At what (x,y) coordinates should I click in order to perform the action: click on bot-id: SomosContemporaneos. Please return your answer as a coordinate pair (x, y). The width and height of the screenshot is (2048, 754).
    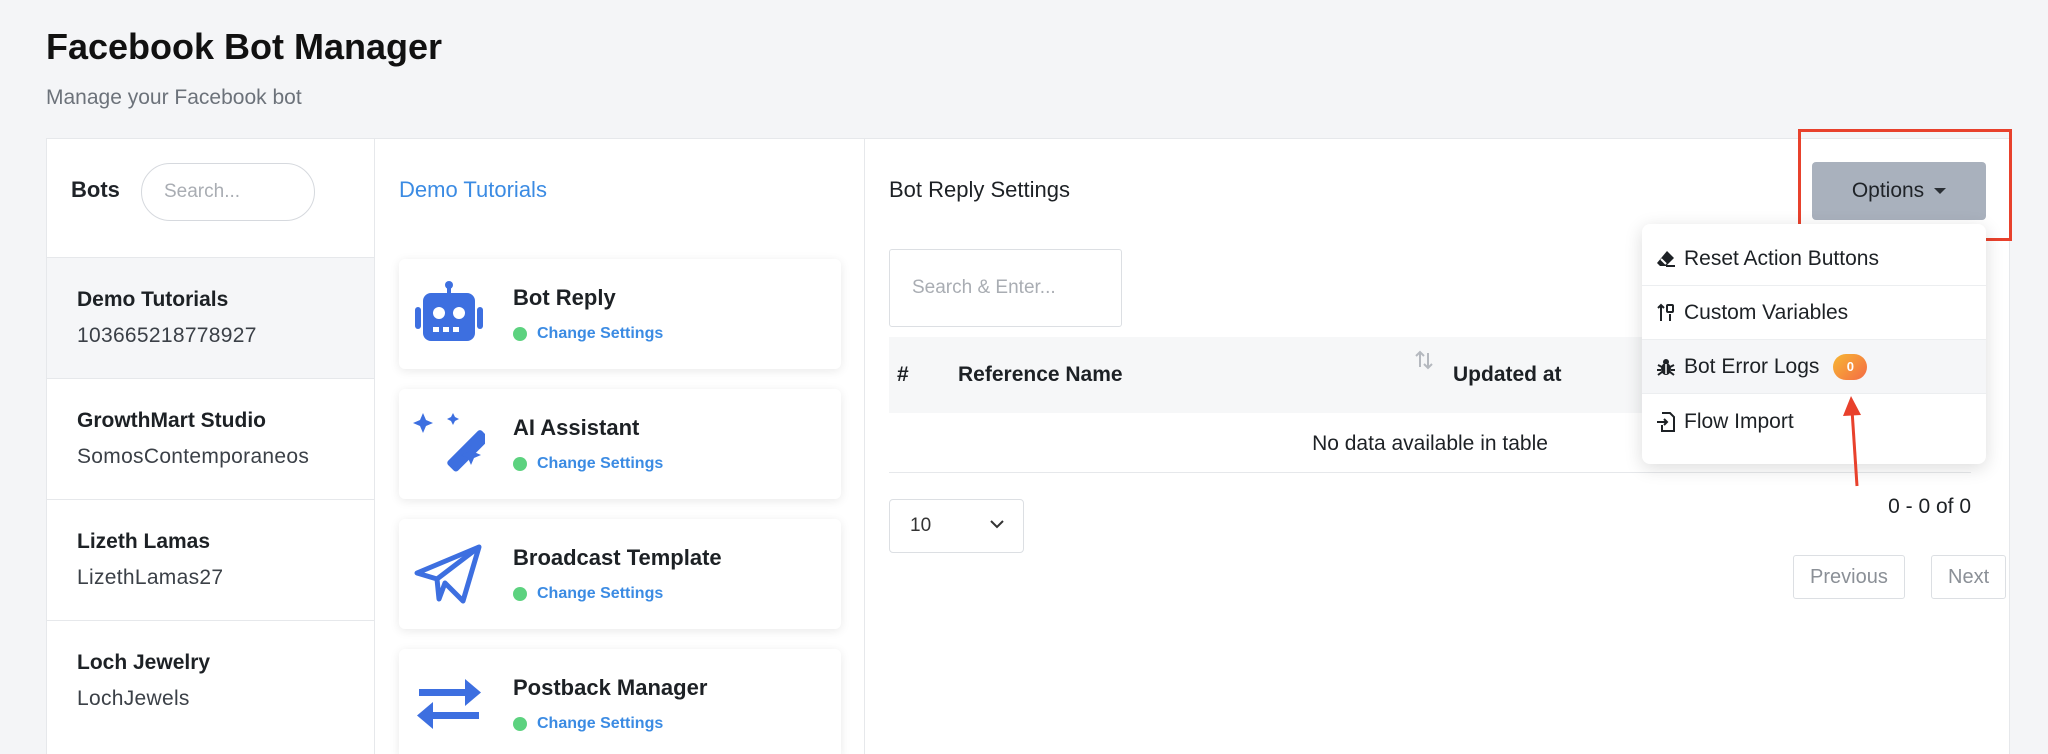
    Looking at the image, I should click on (193, 456).